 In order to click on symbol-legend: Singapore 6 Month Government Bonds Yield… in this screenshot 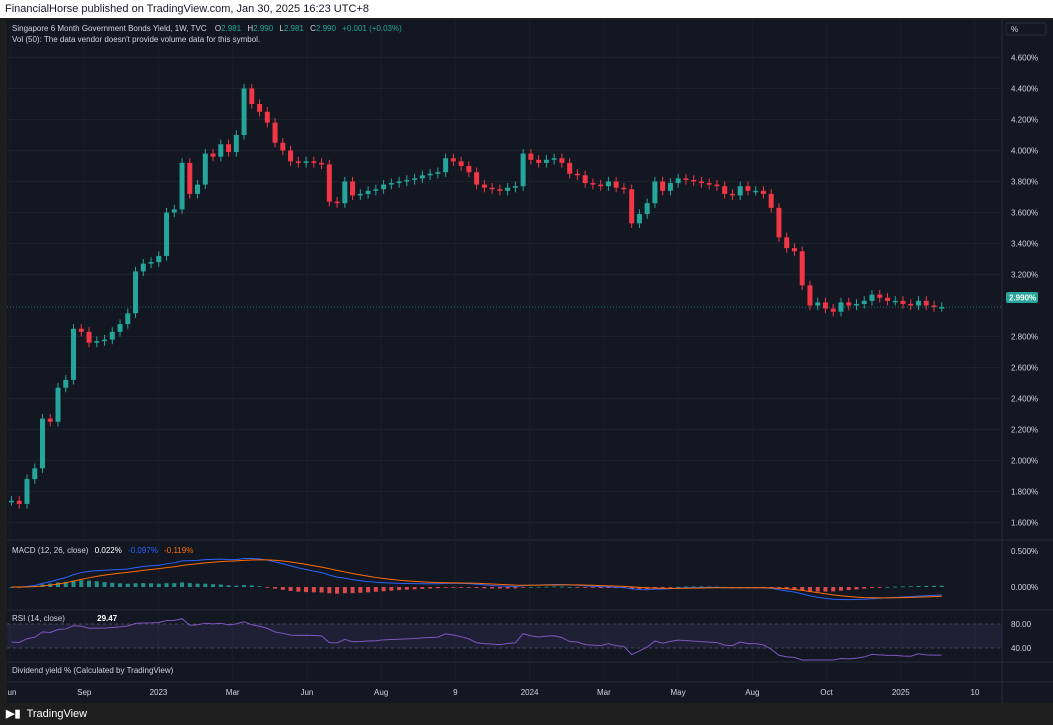, I will do `click(207, 28)`.